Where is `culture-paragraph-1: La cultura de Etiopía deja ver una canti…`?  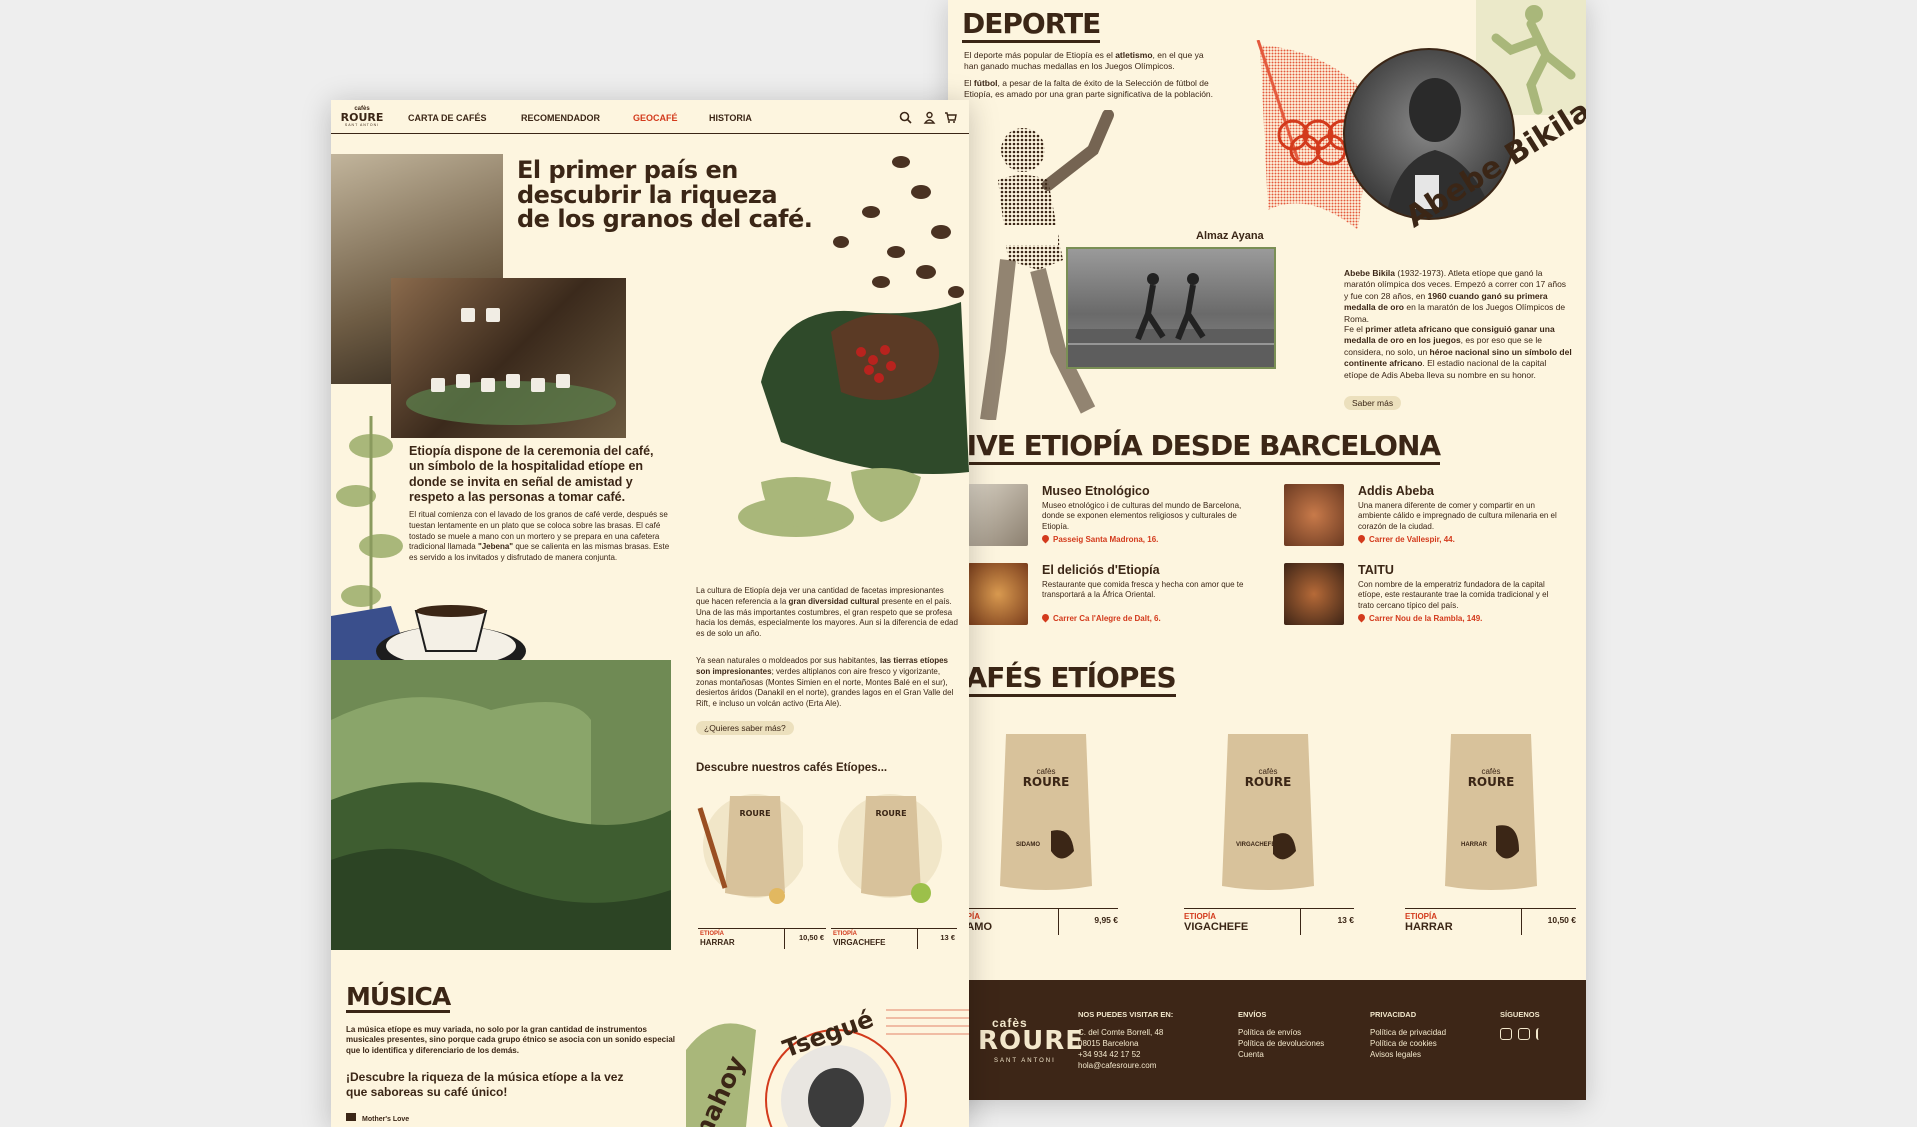
culture-paragraph-1: La cultura de Etiopía deja ver una canti… is located at coordinates (827, 612).